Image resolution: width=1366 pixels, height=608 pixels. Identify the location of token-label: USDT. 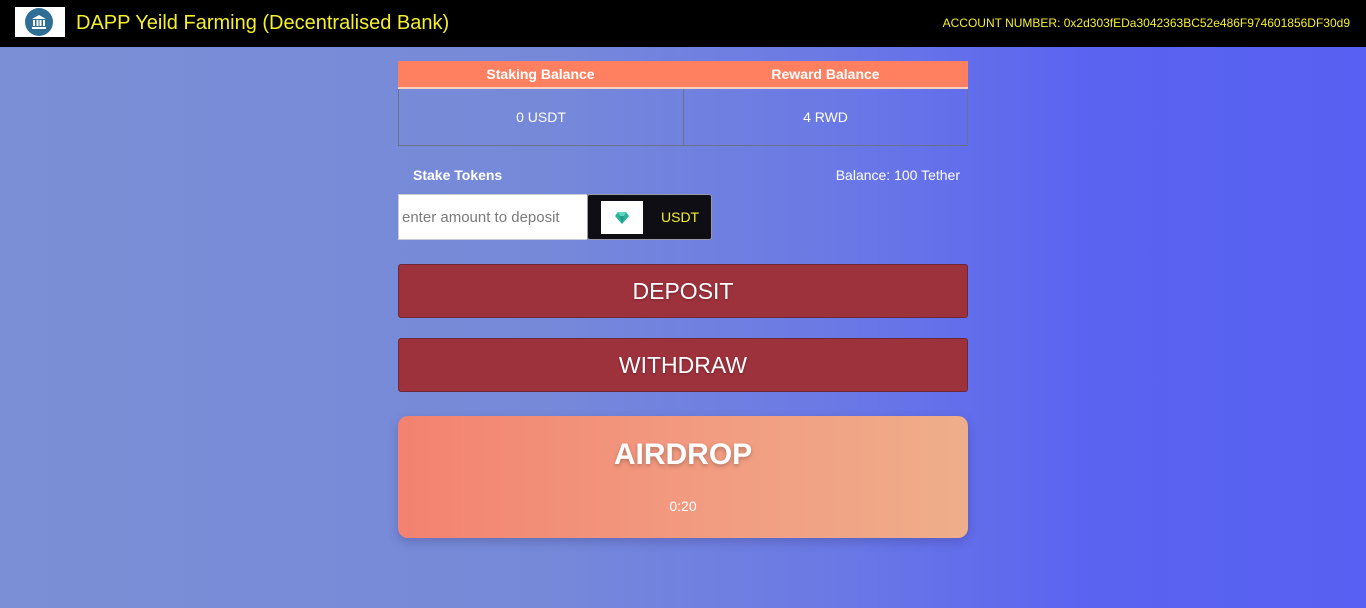
(680, 217).